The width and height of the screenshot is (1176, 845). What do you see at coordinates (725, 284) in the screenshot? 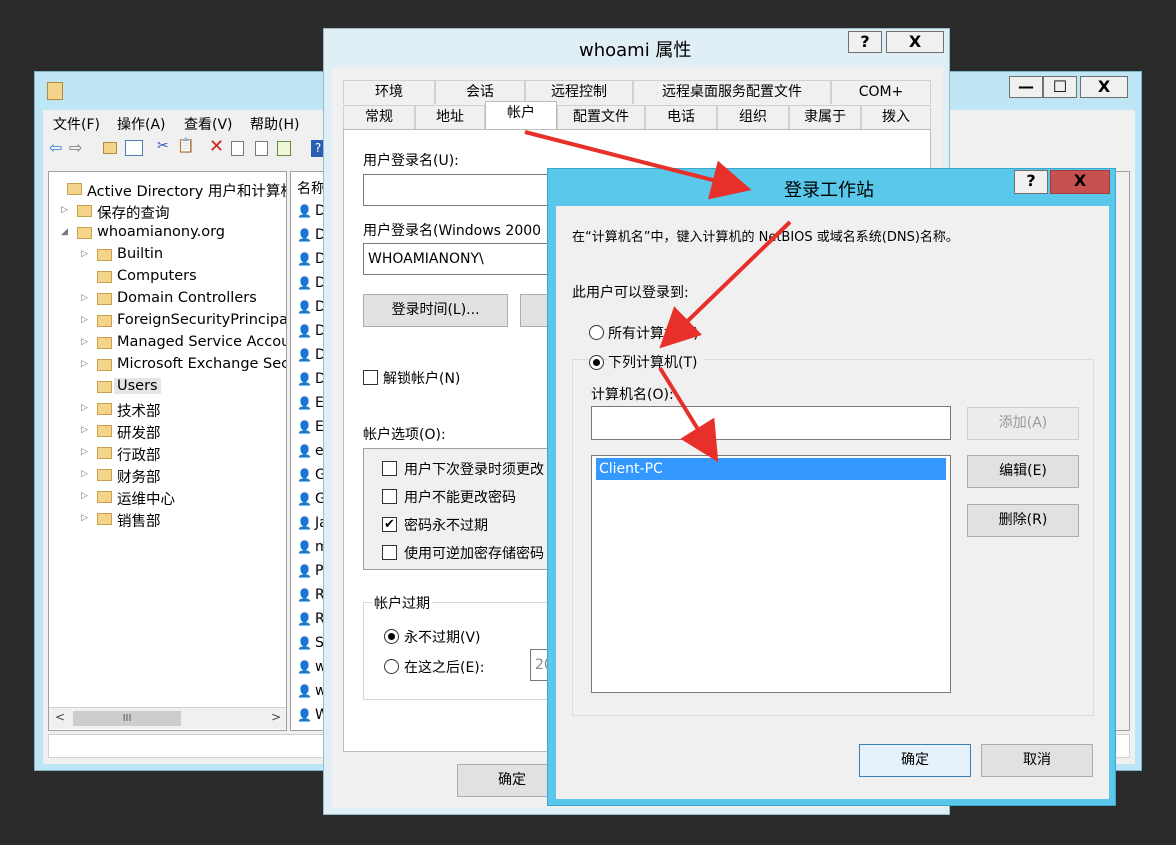
I see `arrow-to-following-radio` at bounding box center [725, 284].